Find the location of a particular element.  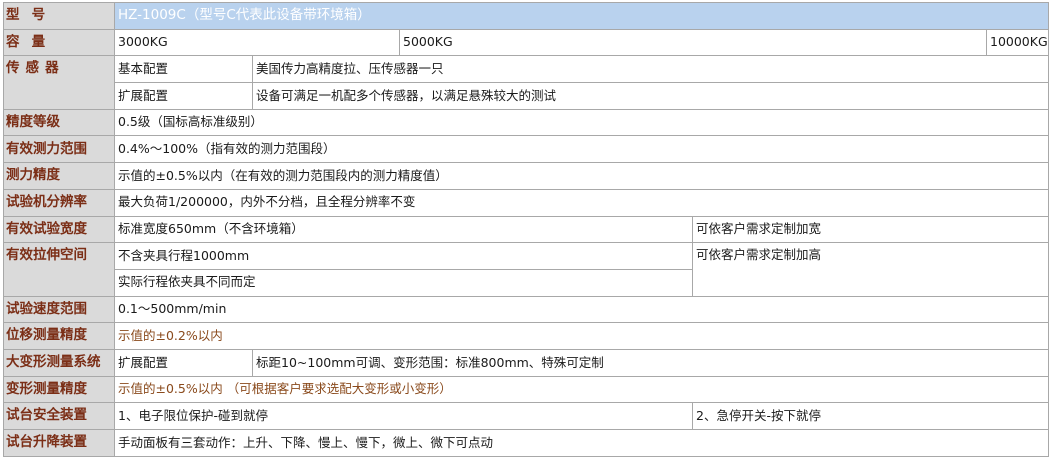

force-range-value: 0.4%～100%（指有效的测力范围段） is located at coordinates (581, 149).